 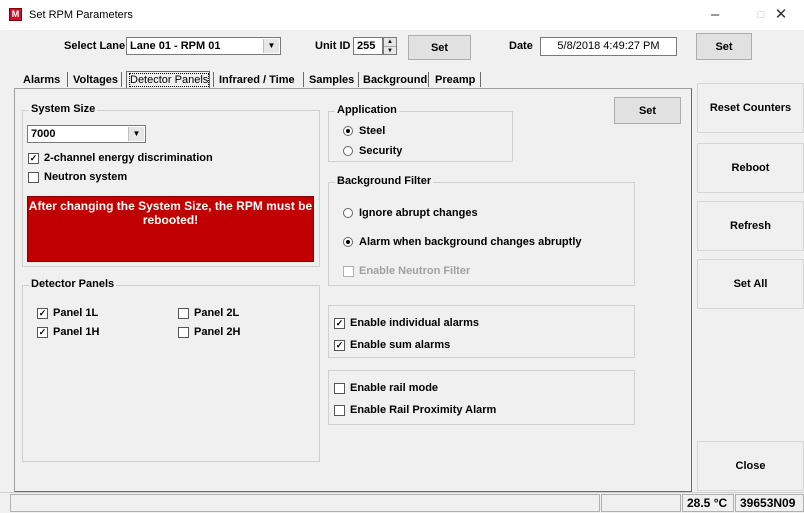 I want to click on close-window-button: ✕, so click(x=781, y=15).